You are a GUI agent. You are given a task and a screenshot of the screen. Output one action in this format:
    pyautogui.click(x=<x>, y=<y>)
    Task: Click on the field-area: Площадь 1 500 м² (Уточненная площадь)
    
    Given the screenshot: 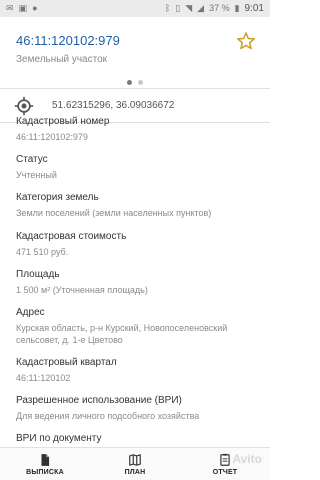 What is the action you would take?
    pyautogui.click(x=138, y=282)
    